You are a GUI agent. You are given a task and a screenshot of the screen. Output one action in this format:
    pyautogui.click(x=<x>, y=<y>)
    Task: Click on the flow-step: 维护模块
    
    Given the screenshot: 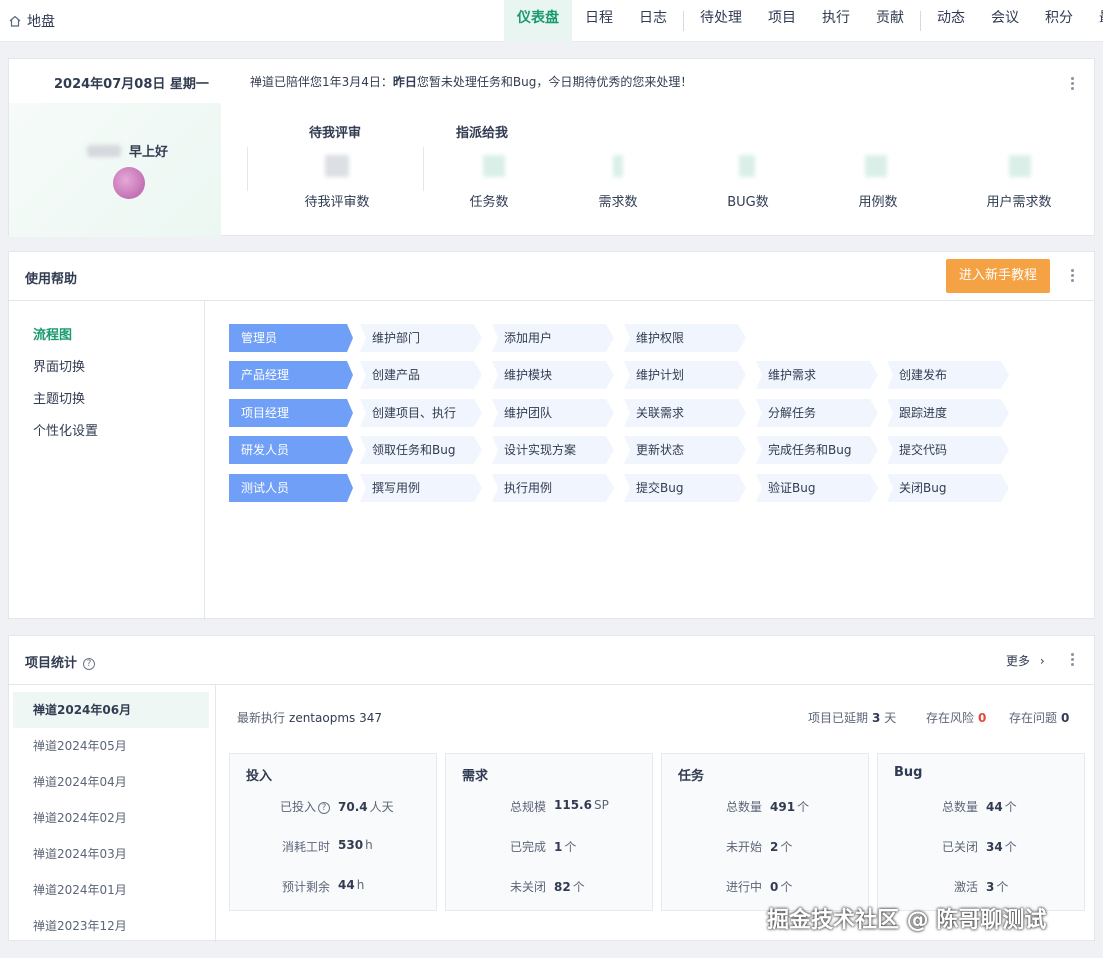 What is the action you would take?
    pyautogui.click(x=553, y=375)
    